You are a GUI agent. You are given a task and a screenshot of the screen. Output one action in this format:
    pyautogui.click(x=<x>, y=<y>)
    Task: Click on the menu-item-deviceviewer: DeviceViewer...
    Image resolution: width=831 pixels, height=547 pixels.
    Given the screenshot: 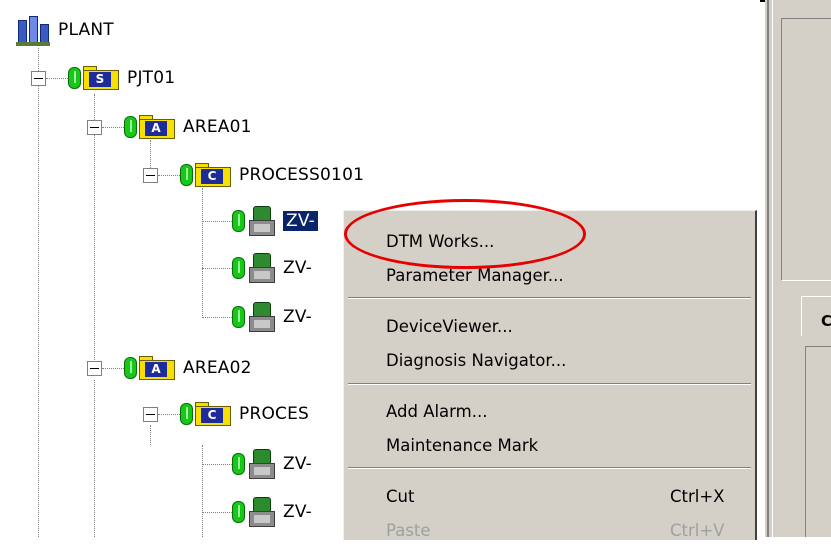 What is the action you would take?
    pyautogui.click(x=549, y=326)
    